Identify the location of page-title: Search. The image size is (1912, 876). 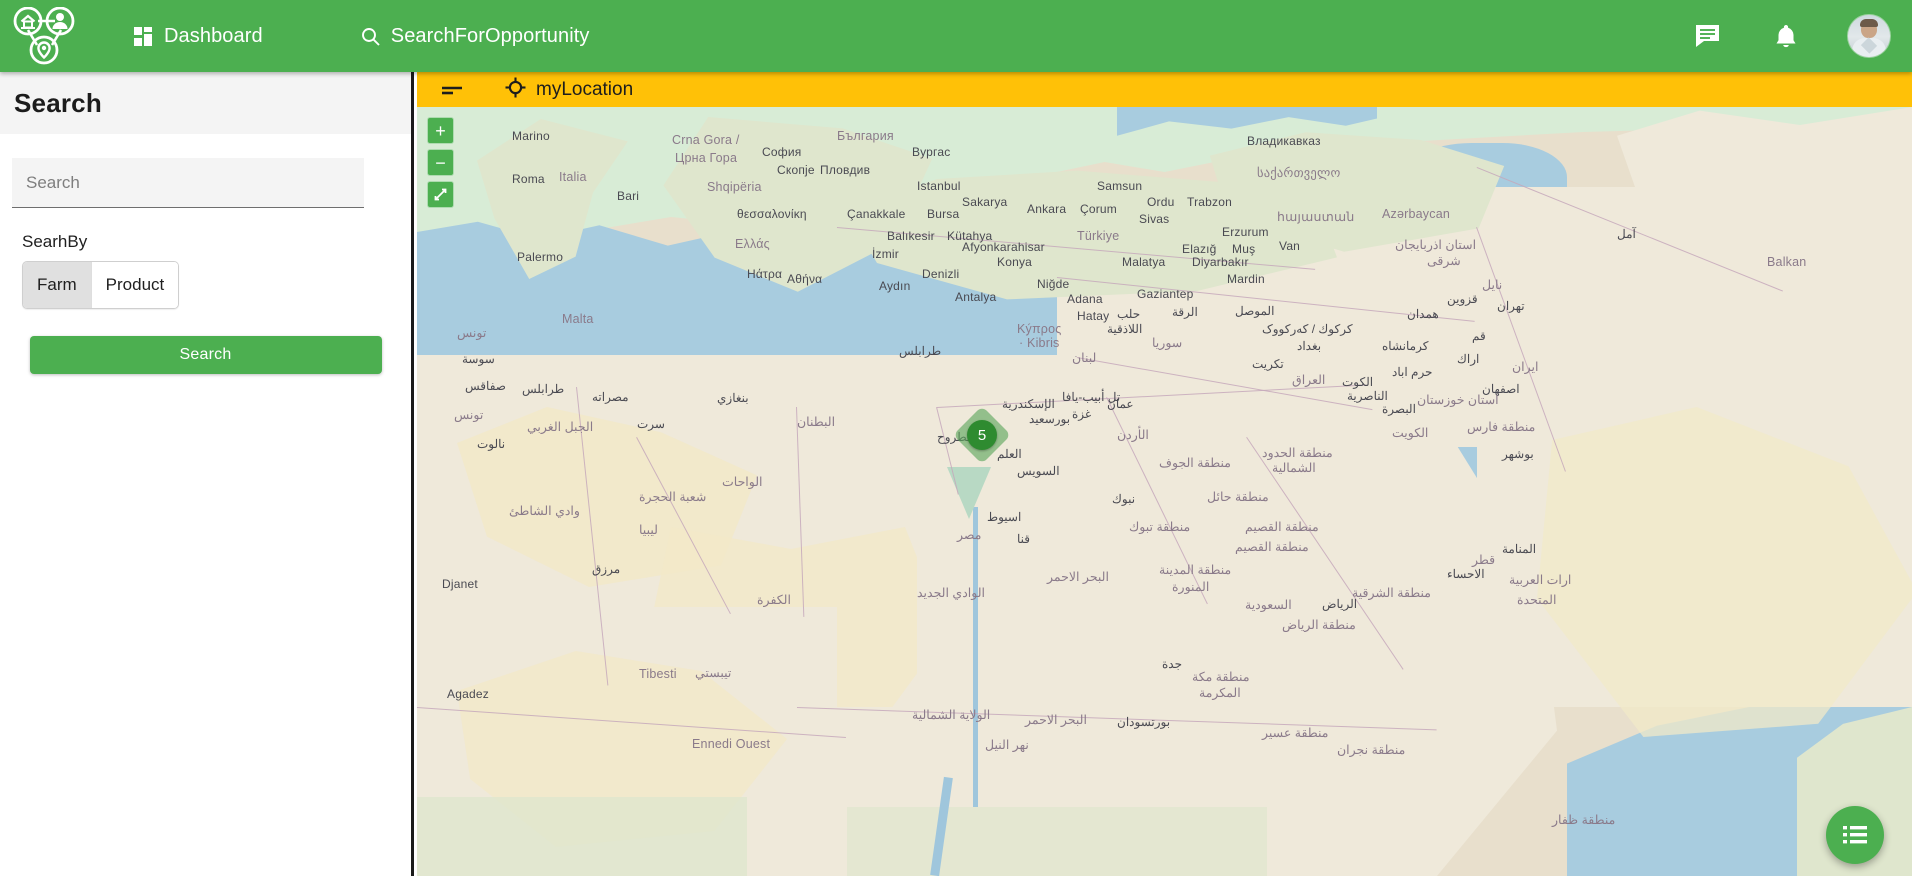
(58, 102).